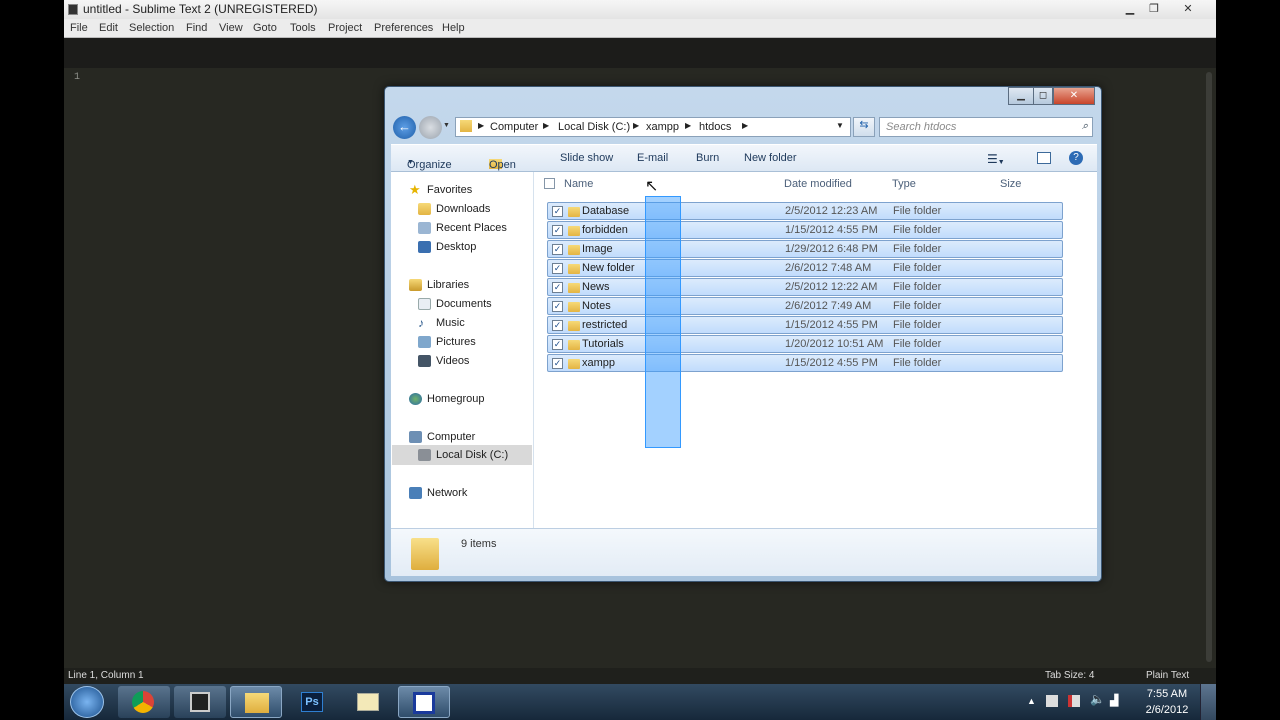 This screenshot has height=720, width=1280. Describe the element at coordinates (87, 702) in the screenshot. I see `start-button` at that location.